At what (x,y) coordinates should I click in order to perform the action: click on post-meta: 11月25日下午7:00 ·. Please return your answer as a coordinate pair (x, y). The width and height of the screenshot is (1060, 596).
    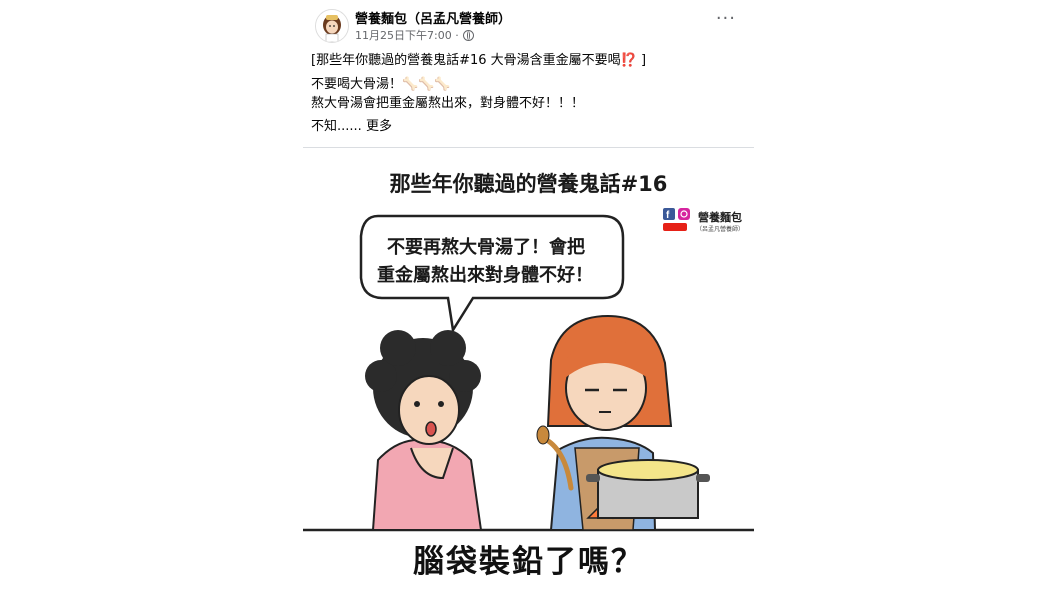
    Looking at the image, I should click on (414, 35).